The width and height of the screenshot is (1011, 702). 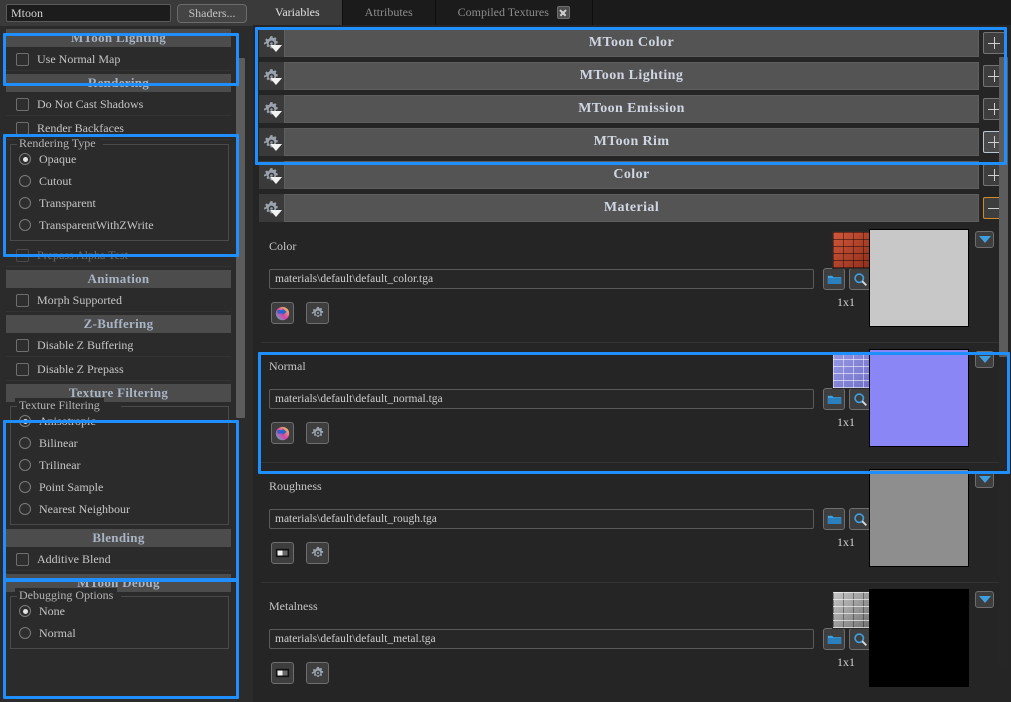 I want to click on checkbox-row: Disable Z Buffering, so click(x=118, y=346).